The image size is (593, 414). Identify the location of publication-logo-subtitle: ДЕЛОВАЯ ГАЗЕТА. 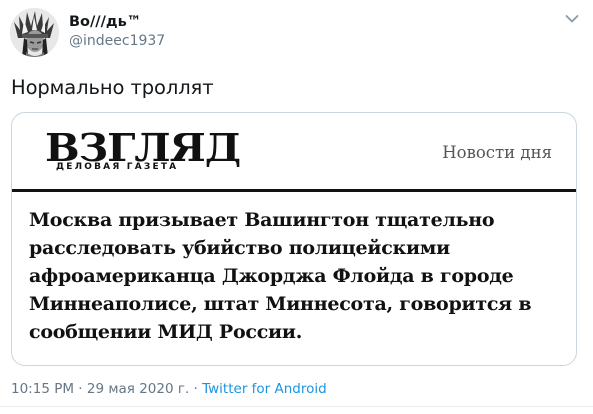
(117, 167).